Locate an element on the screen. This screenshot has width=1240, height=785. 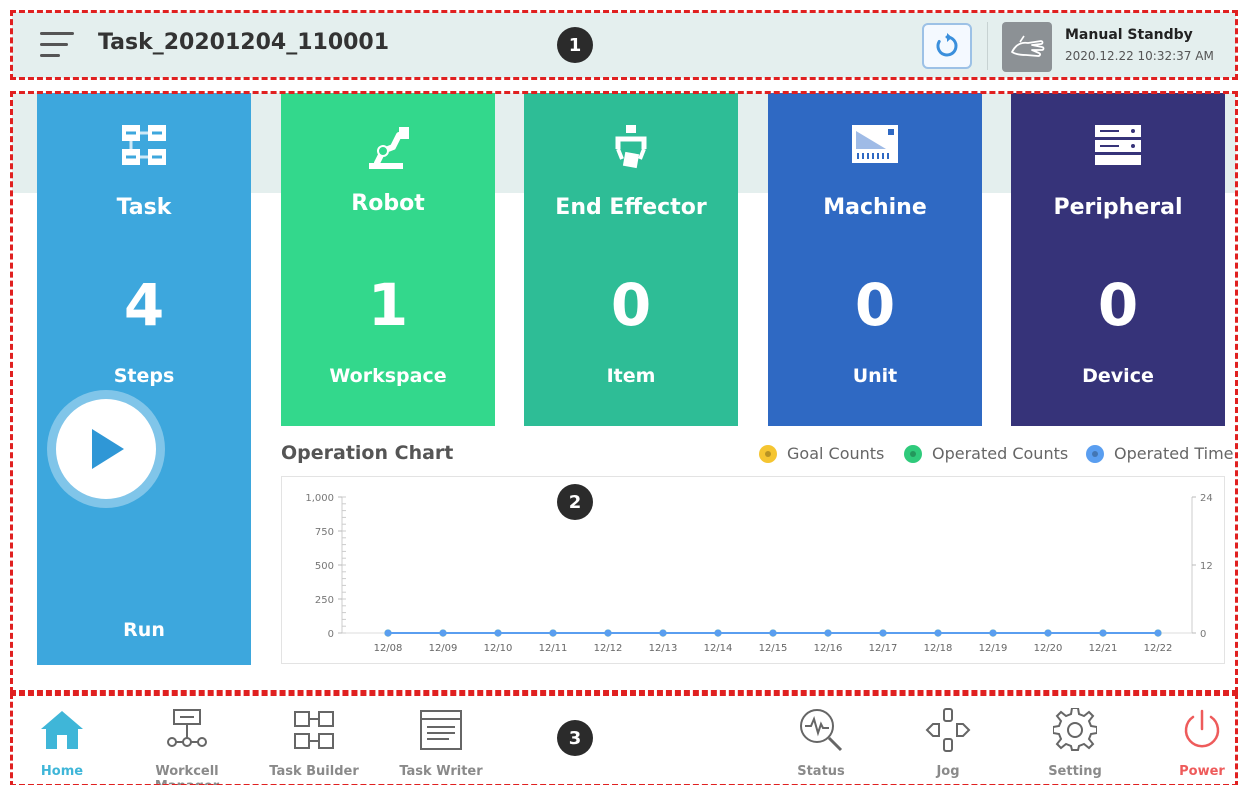
x-tick-label: 12/09 is located at coordinates (443, 648).